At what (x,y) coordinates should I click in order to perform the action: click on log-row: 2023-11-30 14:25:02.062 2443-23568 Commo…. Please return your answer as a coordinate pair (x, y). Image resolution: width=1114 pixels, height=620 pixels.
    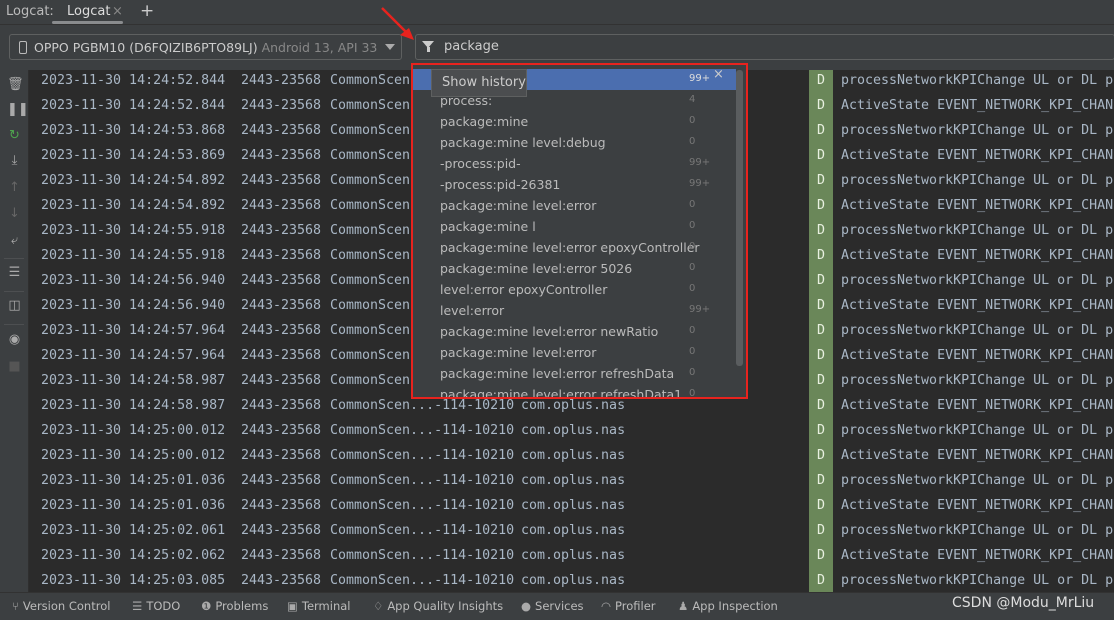
    Looking at the image, I should click on (572, 557).